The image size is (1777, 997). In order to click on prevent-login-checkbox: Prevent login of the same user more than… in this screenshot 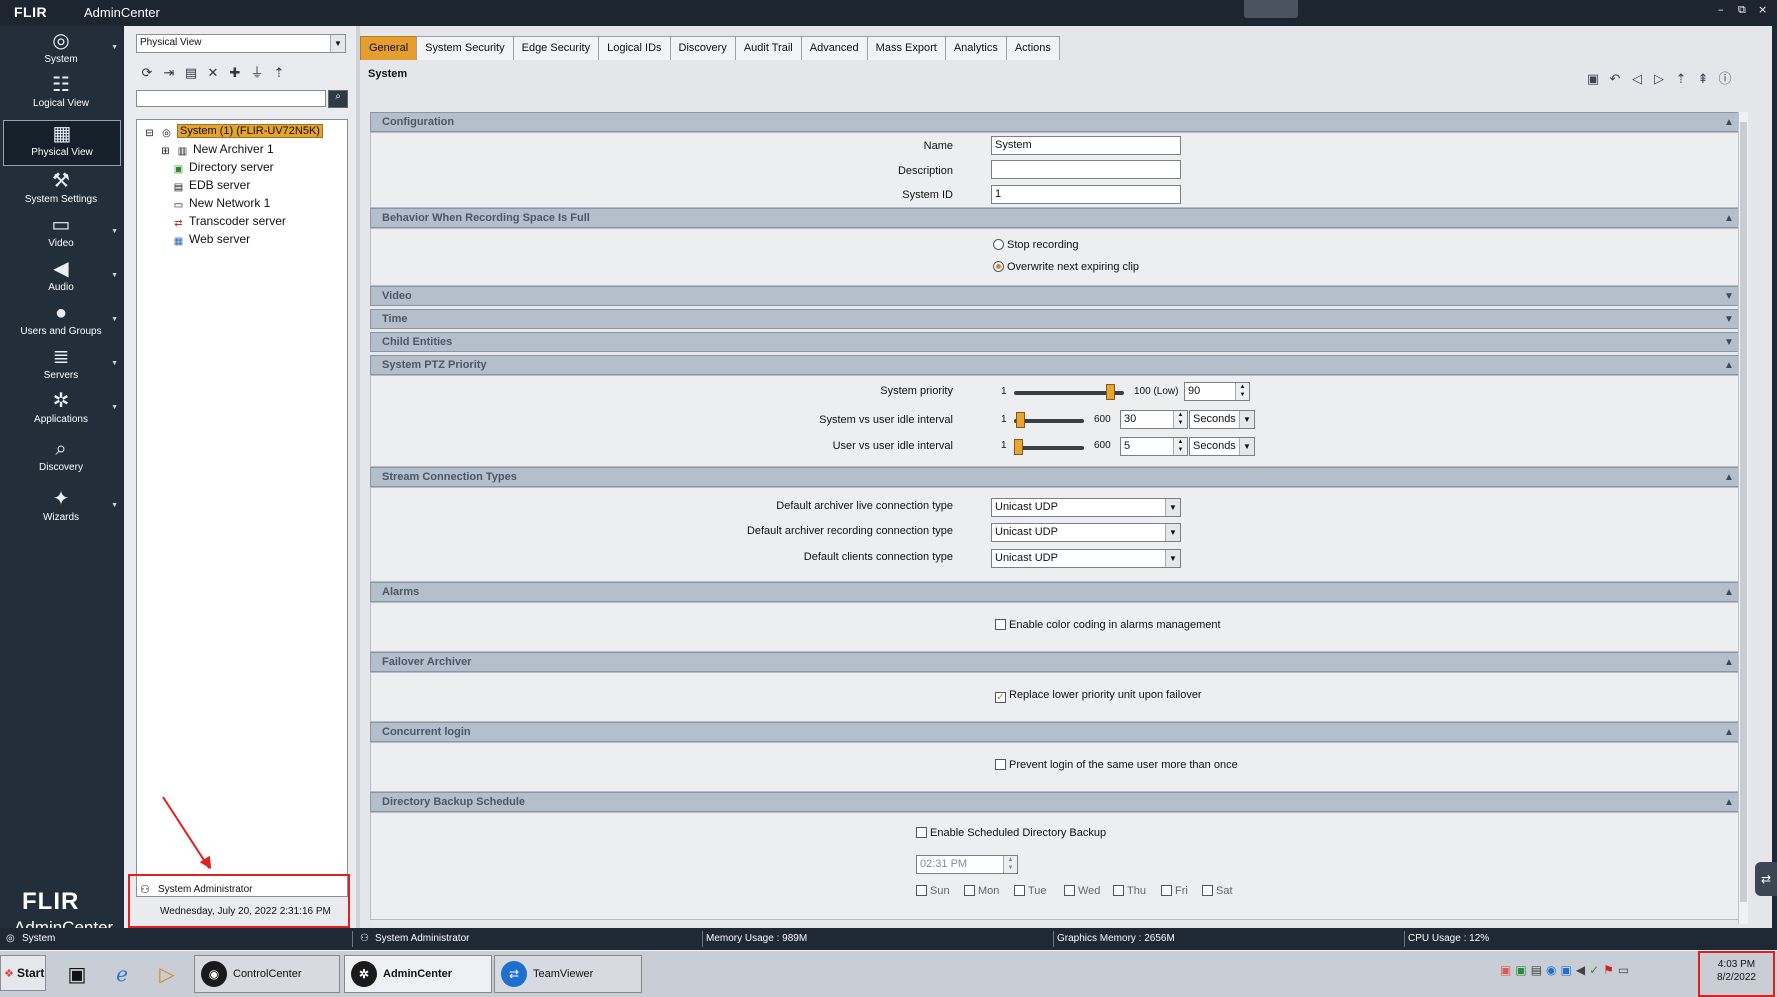, I will do `click(1116, 765)`.